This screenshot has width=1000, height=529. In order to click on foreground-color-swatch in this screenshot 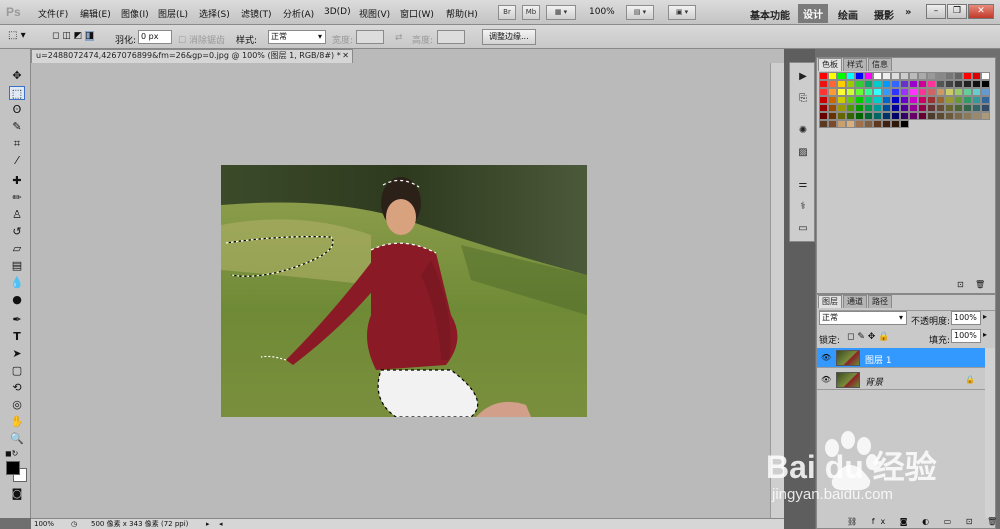, I will do `click(13, 468)`.